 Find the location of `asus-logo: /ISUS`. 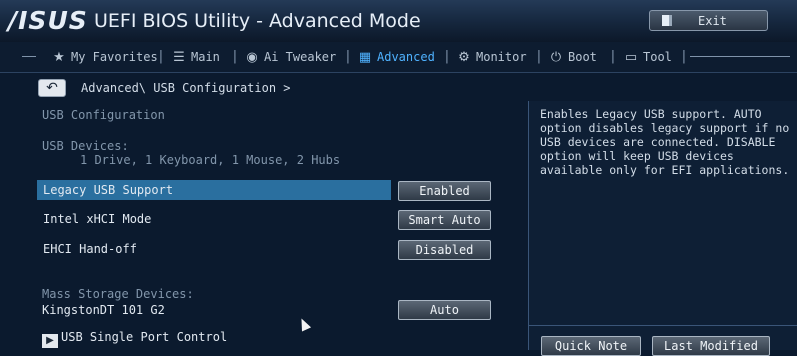

asus-logo: /ISUS is located at coordinates (48, 20).